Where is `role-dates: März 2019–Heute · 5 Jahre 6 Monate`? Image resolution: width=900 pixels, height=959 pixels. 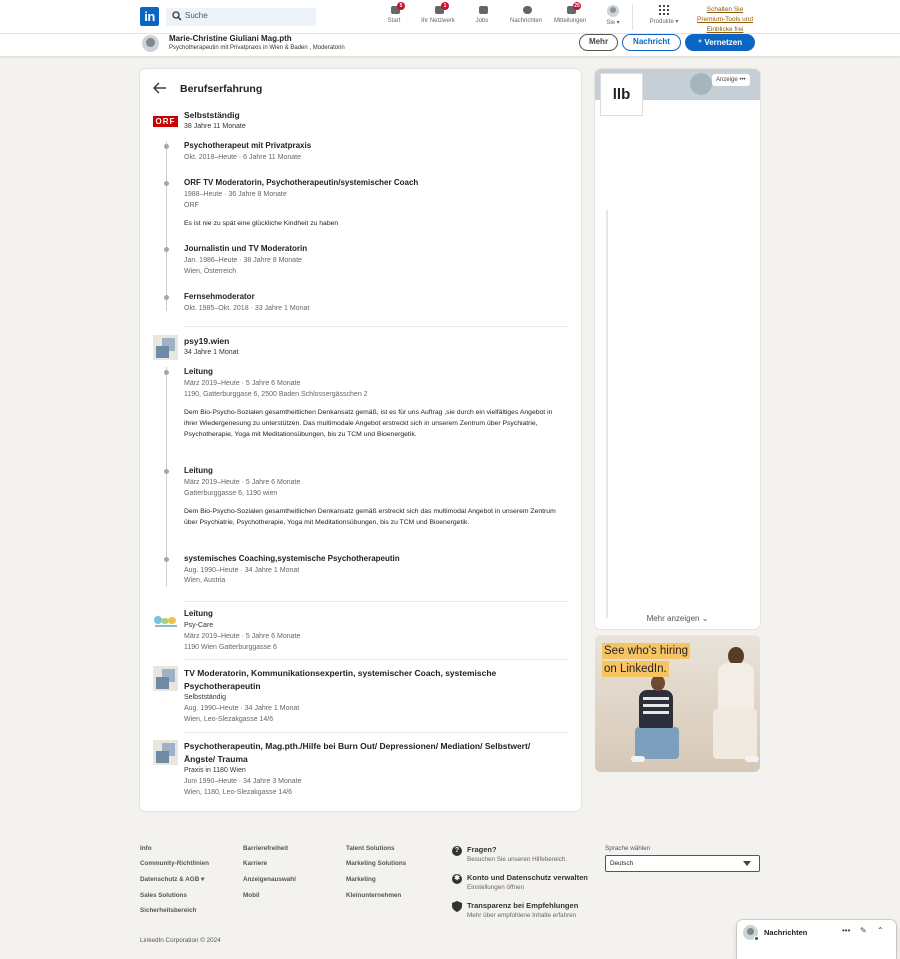
role-dates: März 2019–Heute · 5 Jahre 6 Monate is located at coordinates (242, 383).